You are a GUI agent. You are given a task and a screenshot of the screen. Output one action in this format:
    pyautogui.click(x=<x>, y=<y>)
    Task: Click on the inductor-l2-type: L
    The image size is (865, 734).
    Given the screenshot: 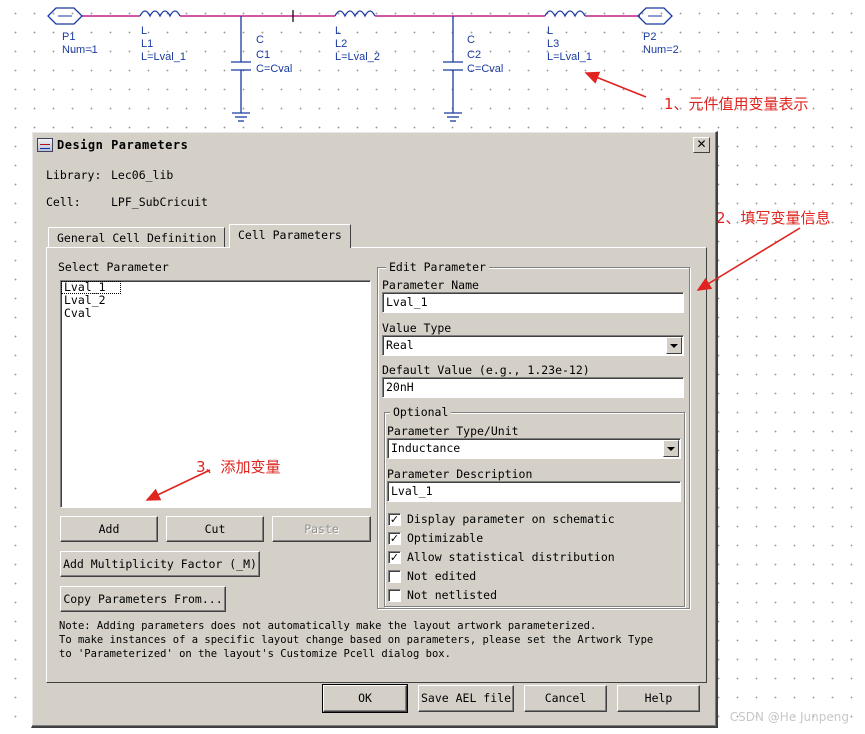 What is the action you would take?
    pyautogui.click(x=338, y=31)
    